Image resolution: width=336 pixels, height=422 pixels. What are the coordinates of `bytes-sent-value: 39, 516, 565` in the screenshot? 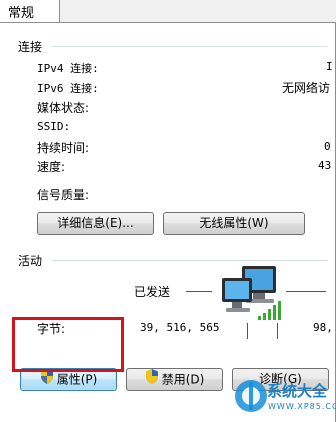 It's located at (180, 327).